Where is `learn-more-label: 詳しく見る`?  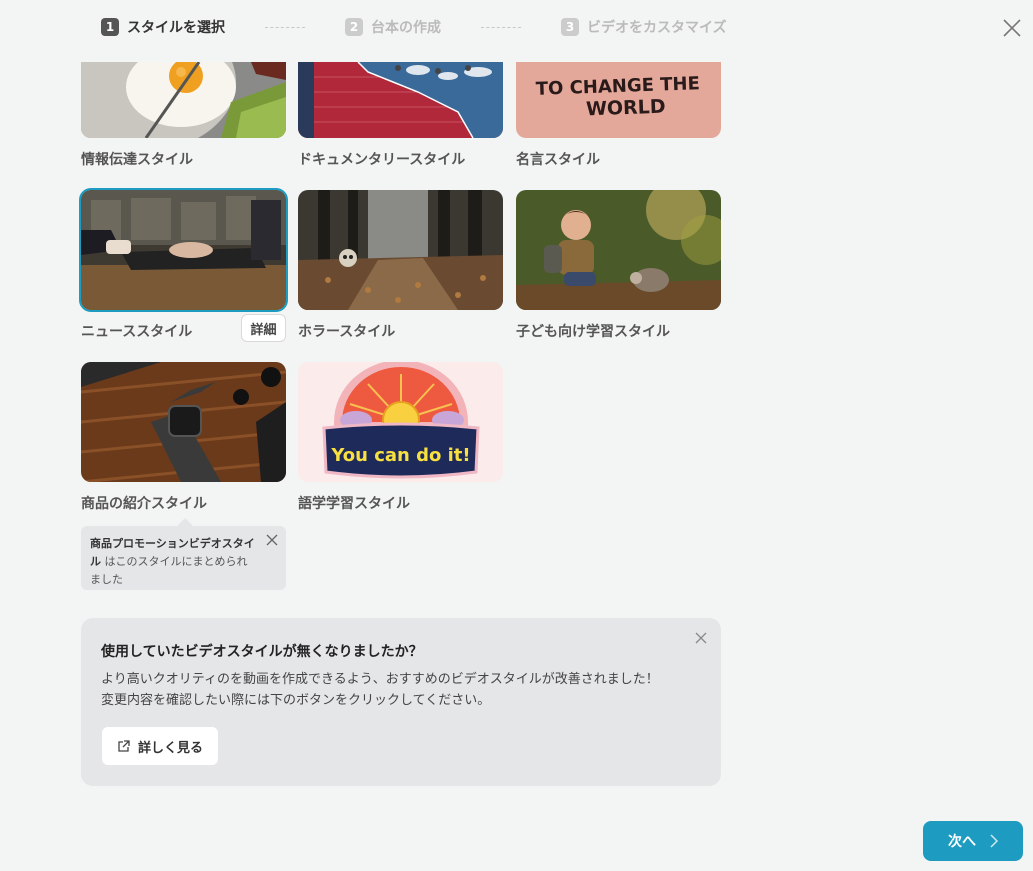
learn-more-label: 詳しく見る is located at coordinates (170, 748).